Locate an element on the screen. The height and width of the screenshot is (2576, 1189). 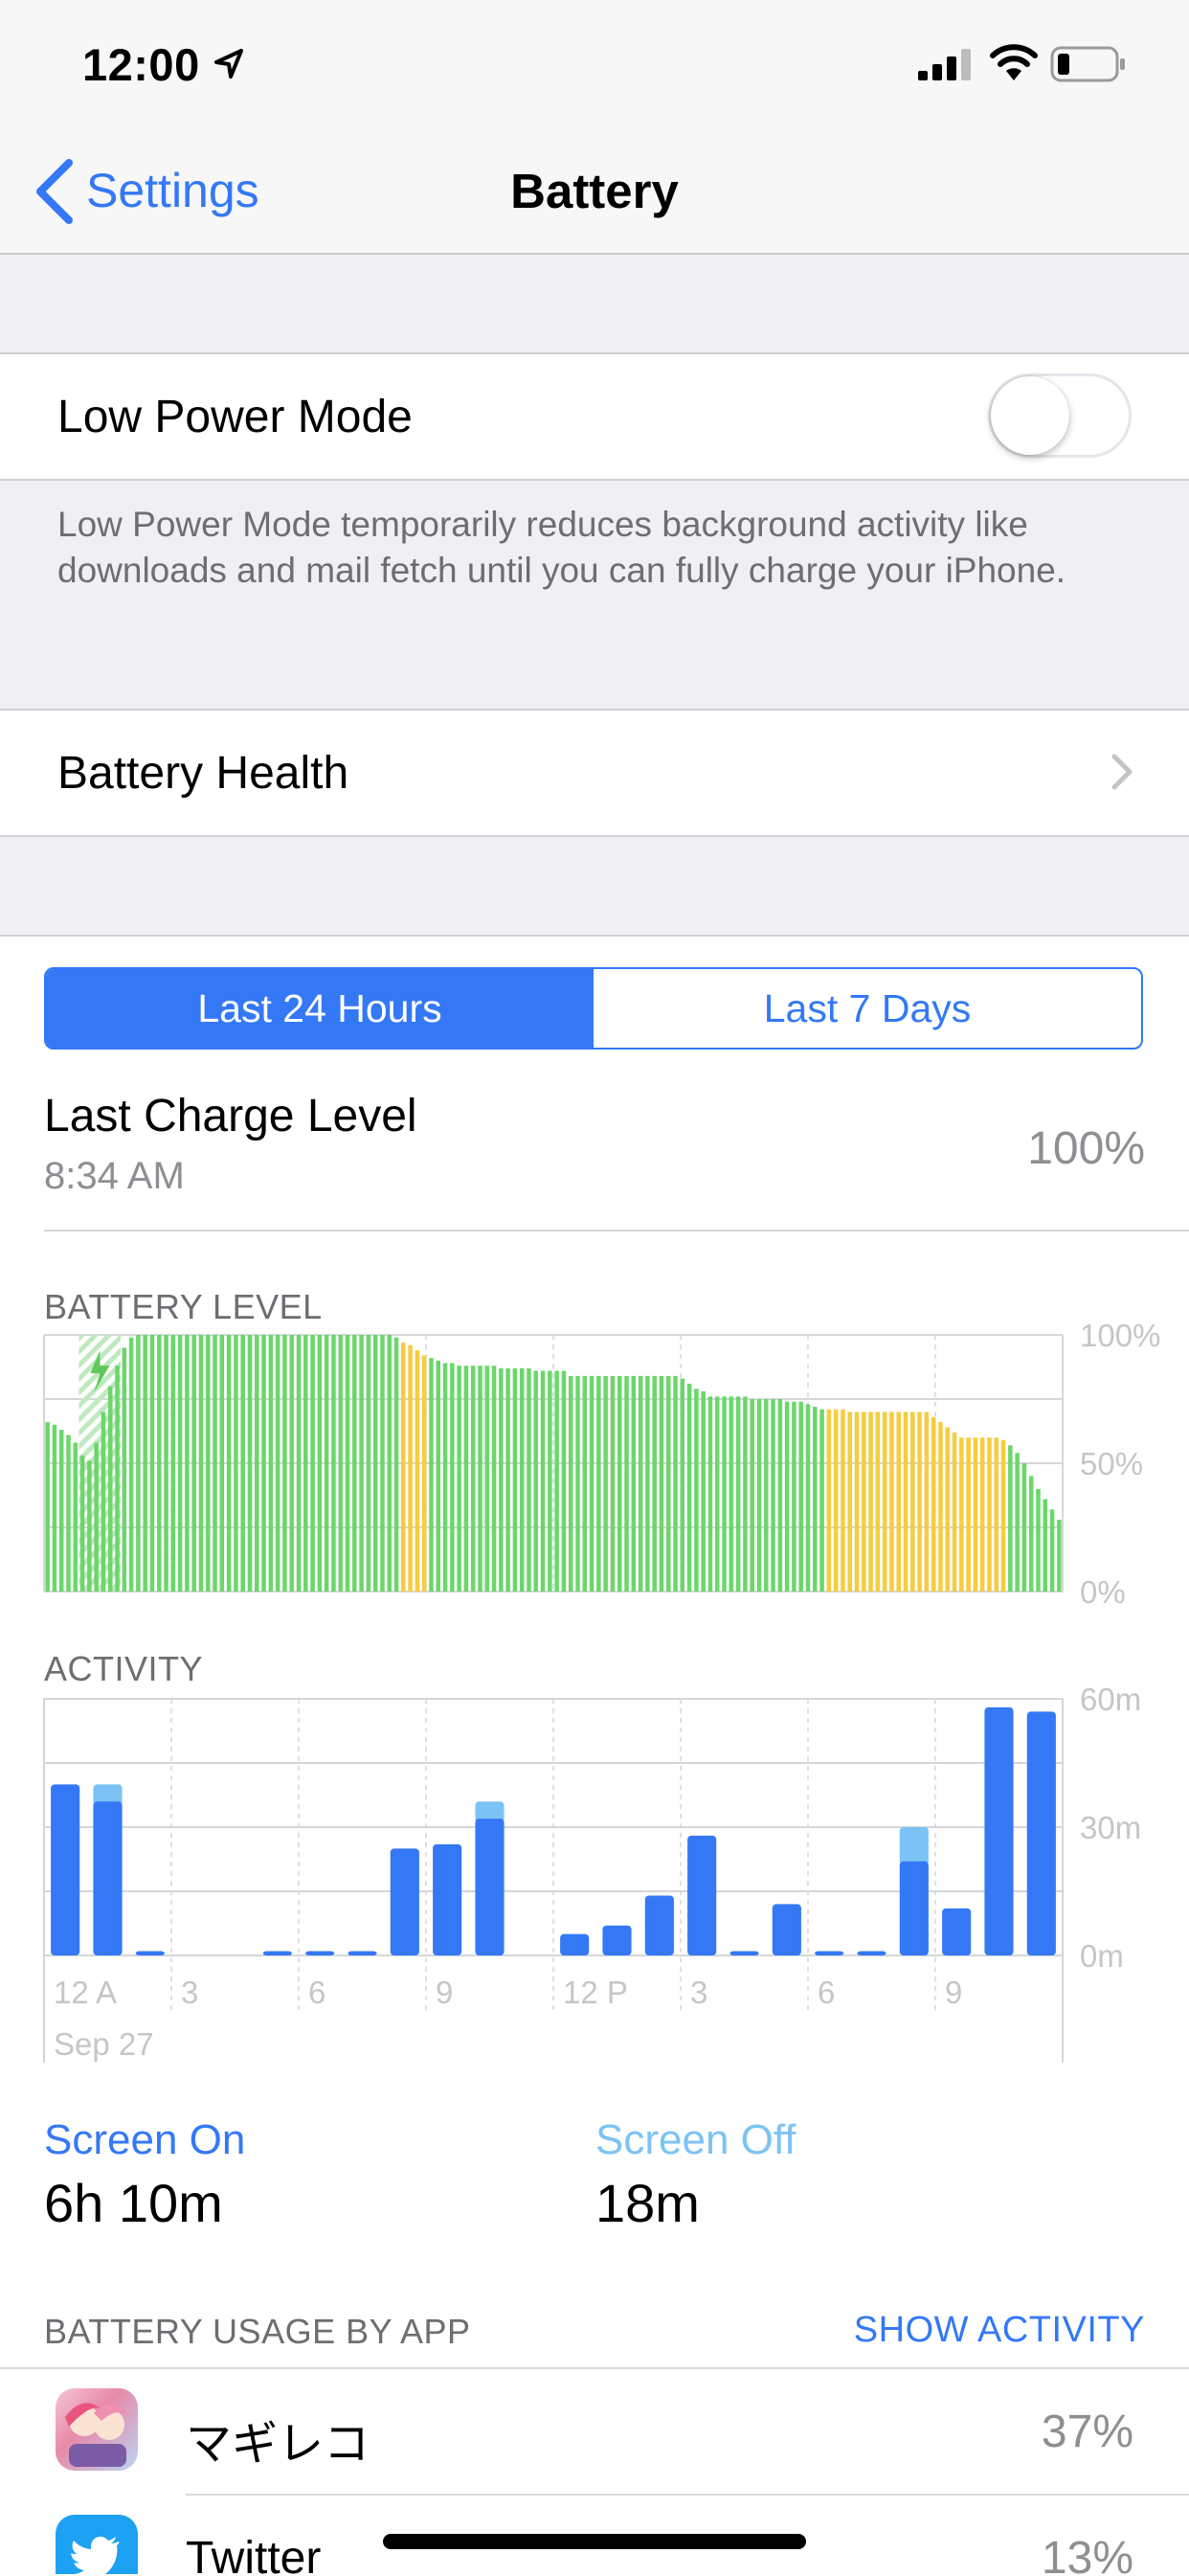
low-power-mode-toggle is located at coordinates (1060, 415).